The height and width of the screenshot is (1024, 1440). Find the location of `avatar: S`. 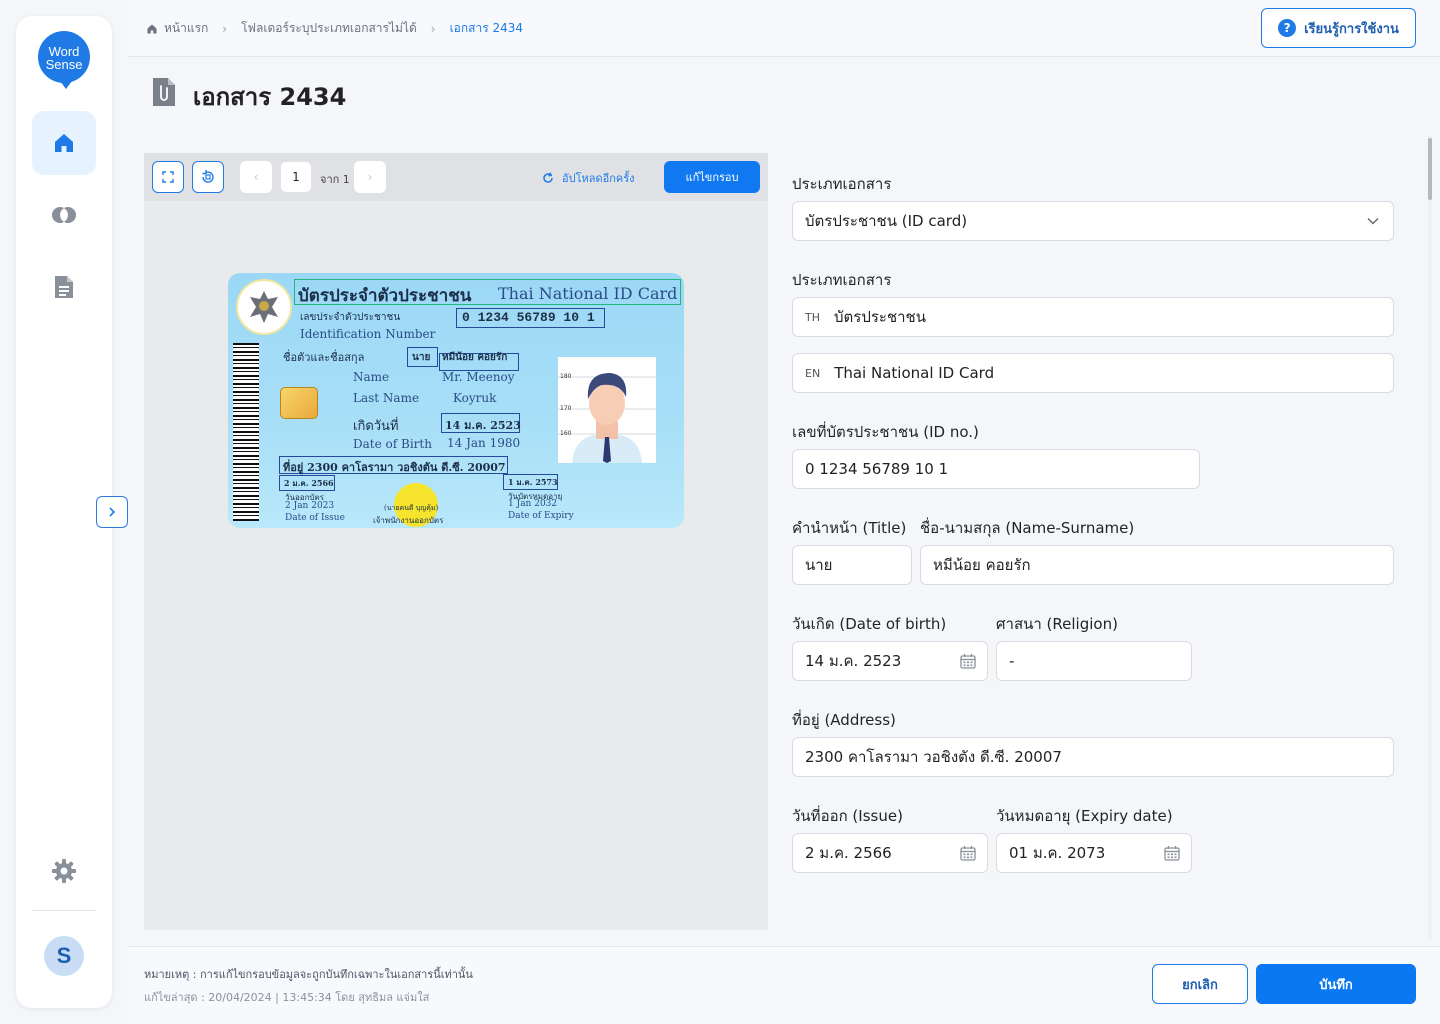

avatar: S is located at coordinates (64, 956).